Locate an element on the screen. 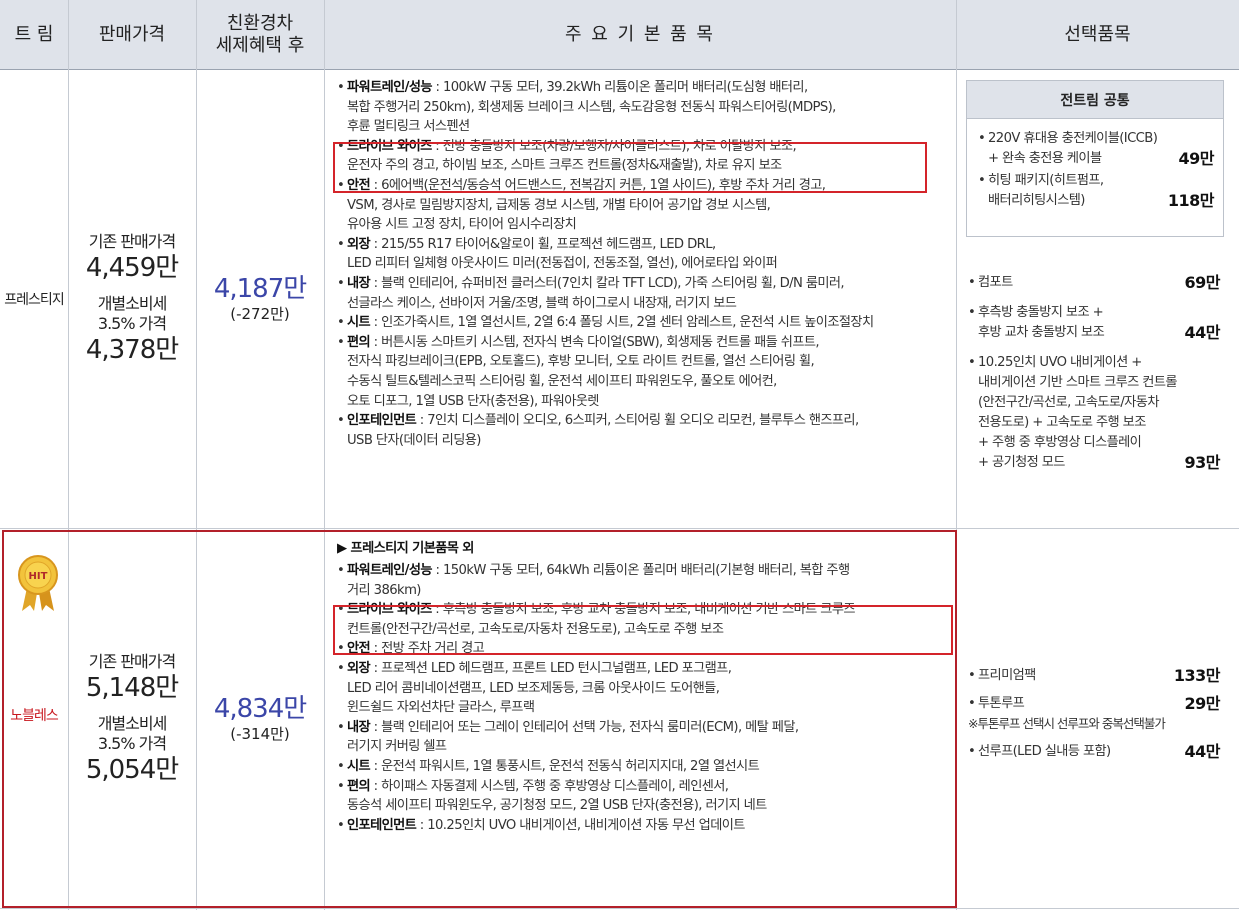  header-trim: 트 림 is located at coordinates (34, 34).